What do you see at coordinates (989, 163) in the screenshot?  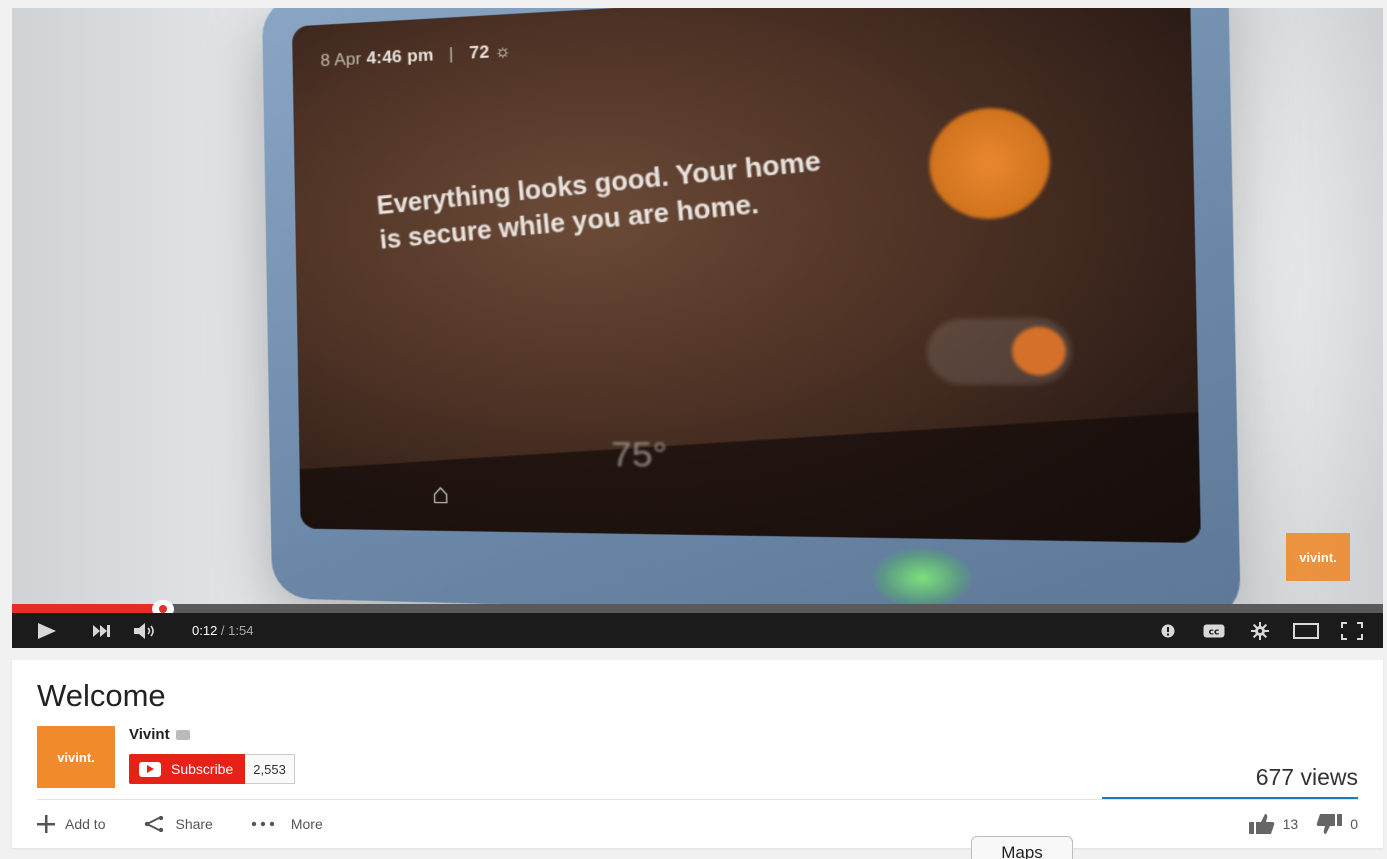 I see `home-status-circle` at bounding box center [989, 163].